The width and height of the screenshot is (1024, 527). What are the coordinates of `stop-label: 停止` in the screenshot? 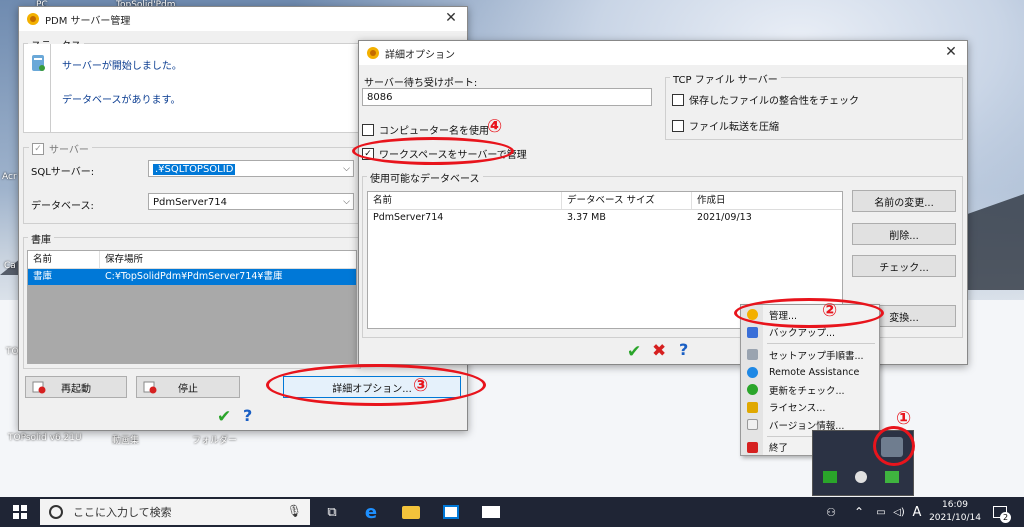 It's located at (188, 389).